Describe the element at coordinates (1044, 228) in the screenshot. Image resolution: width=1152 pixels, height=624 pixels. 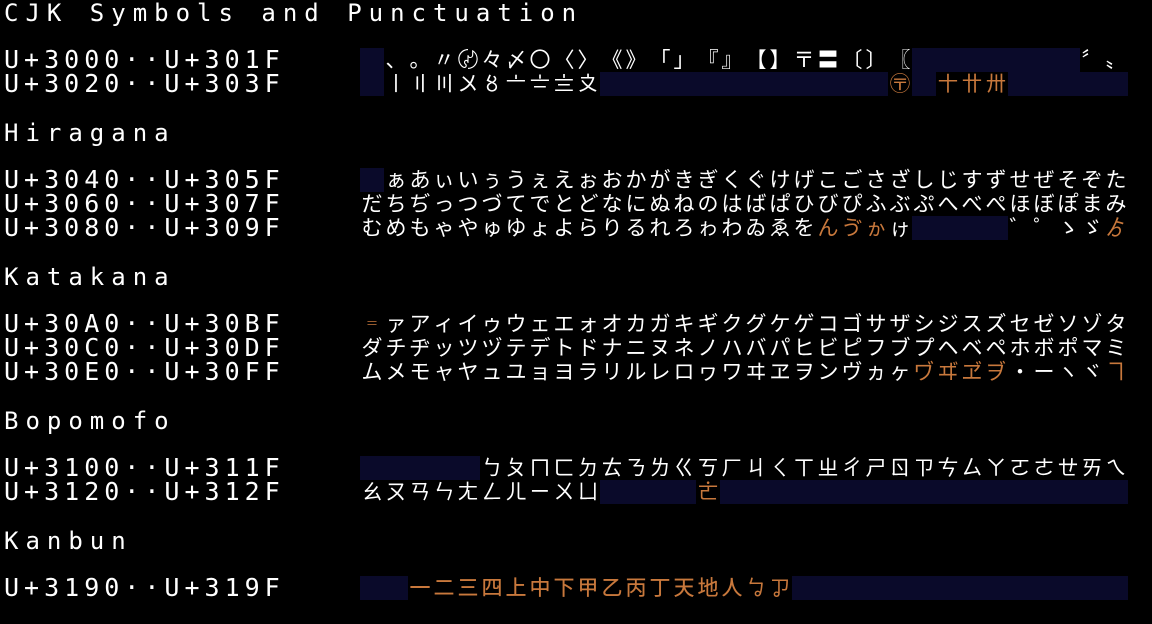
I see `glyph-cell: ゜` at that location.